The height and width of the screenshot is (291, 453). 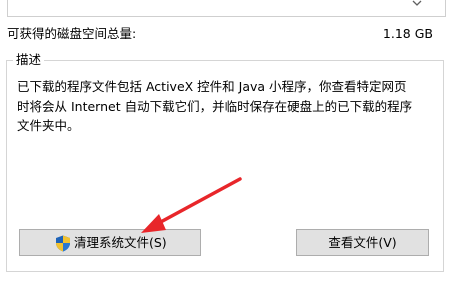 I want to click on cleanup-system-files-label: 清理系统文件(S), so click(x=120, y=242).